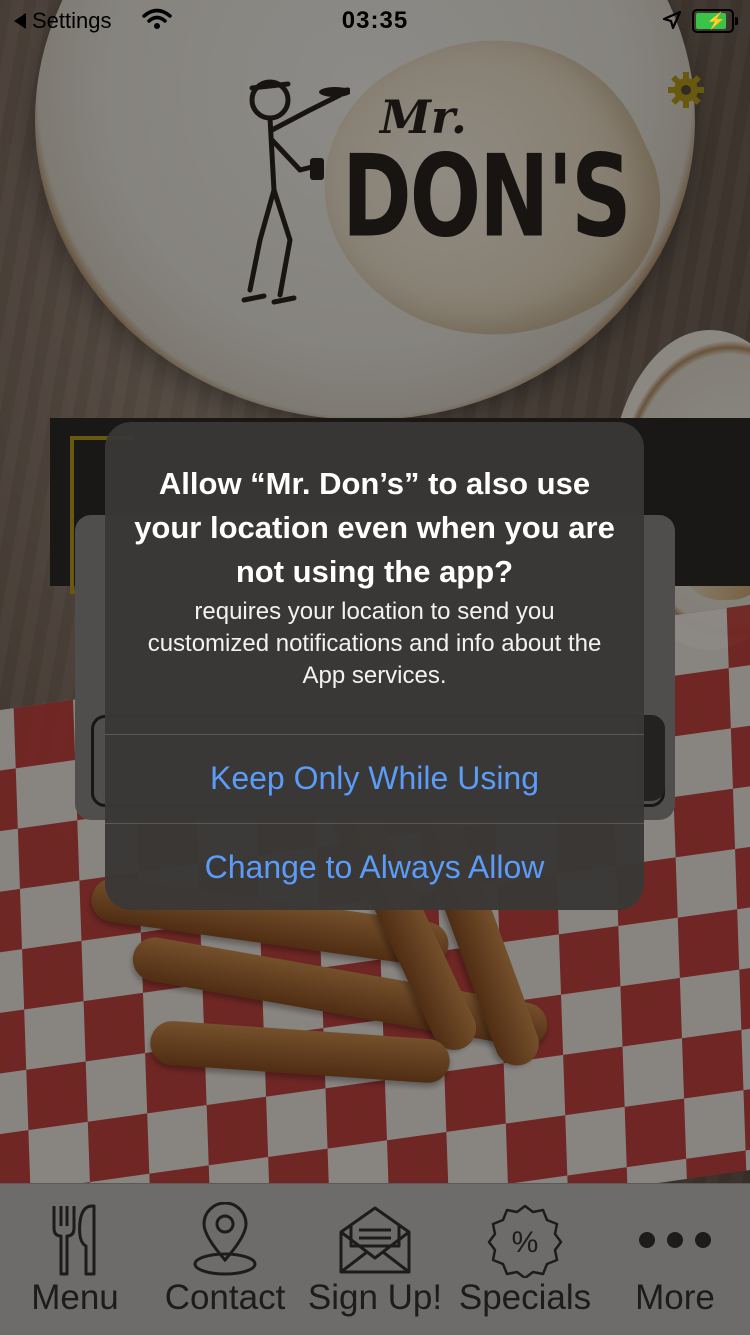 This screenshot has width=750, height=1335. I want to click on percent-badge-icon: %, so click(525, 1241).